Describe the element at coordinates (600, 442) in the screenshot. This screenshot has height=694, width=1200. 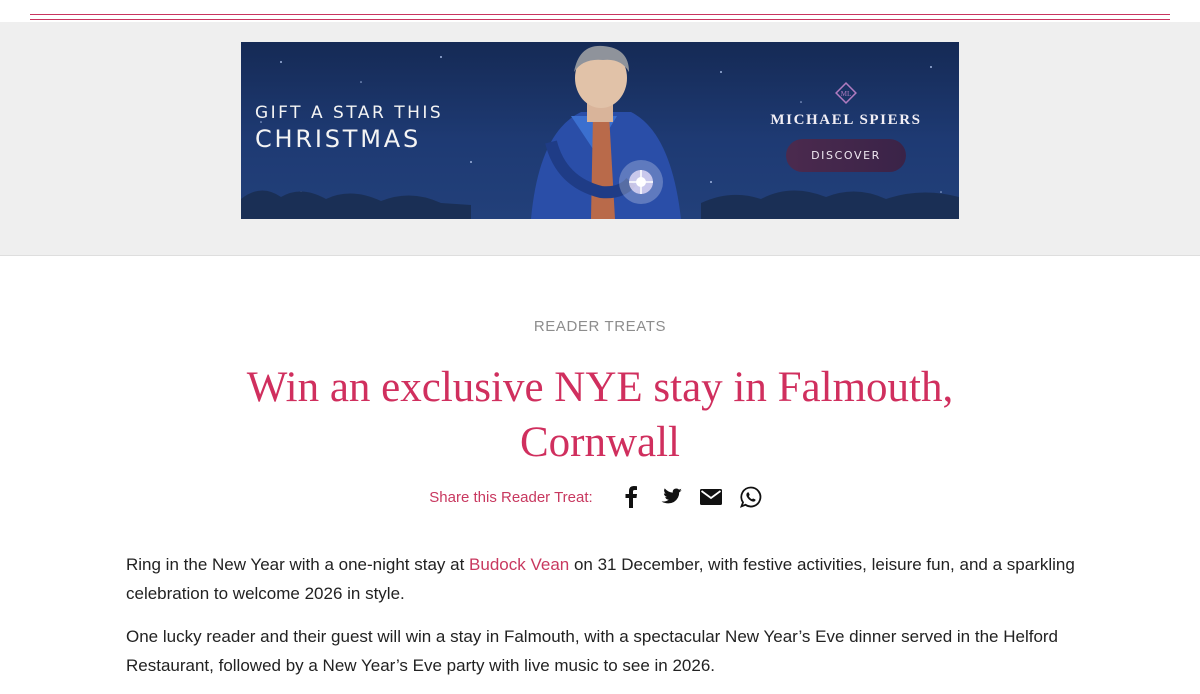
I see `article-title-line2: Cornwall` at that location.